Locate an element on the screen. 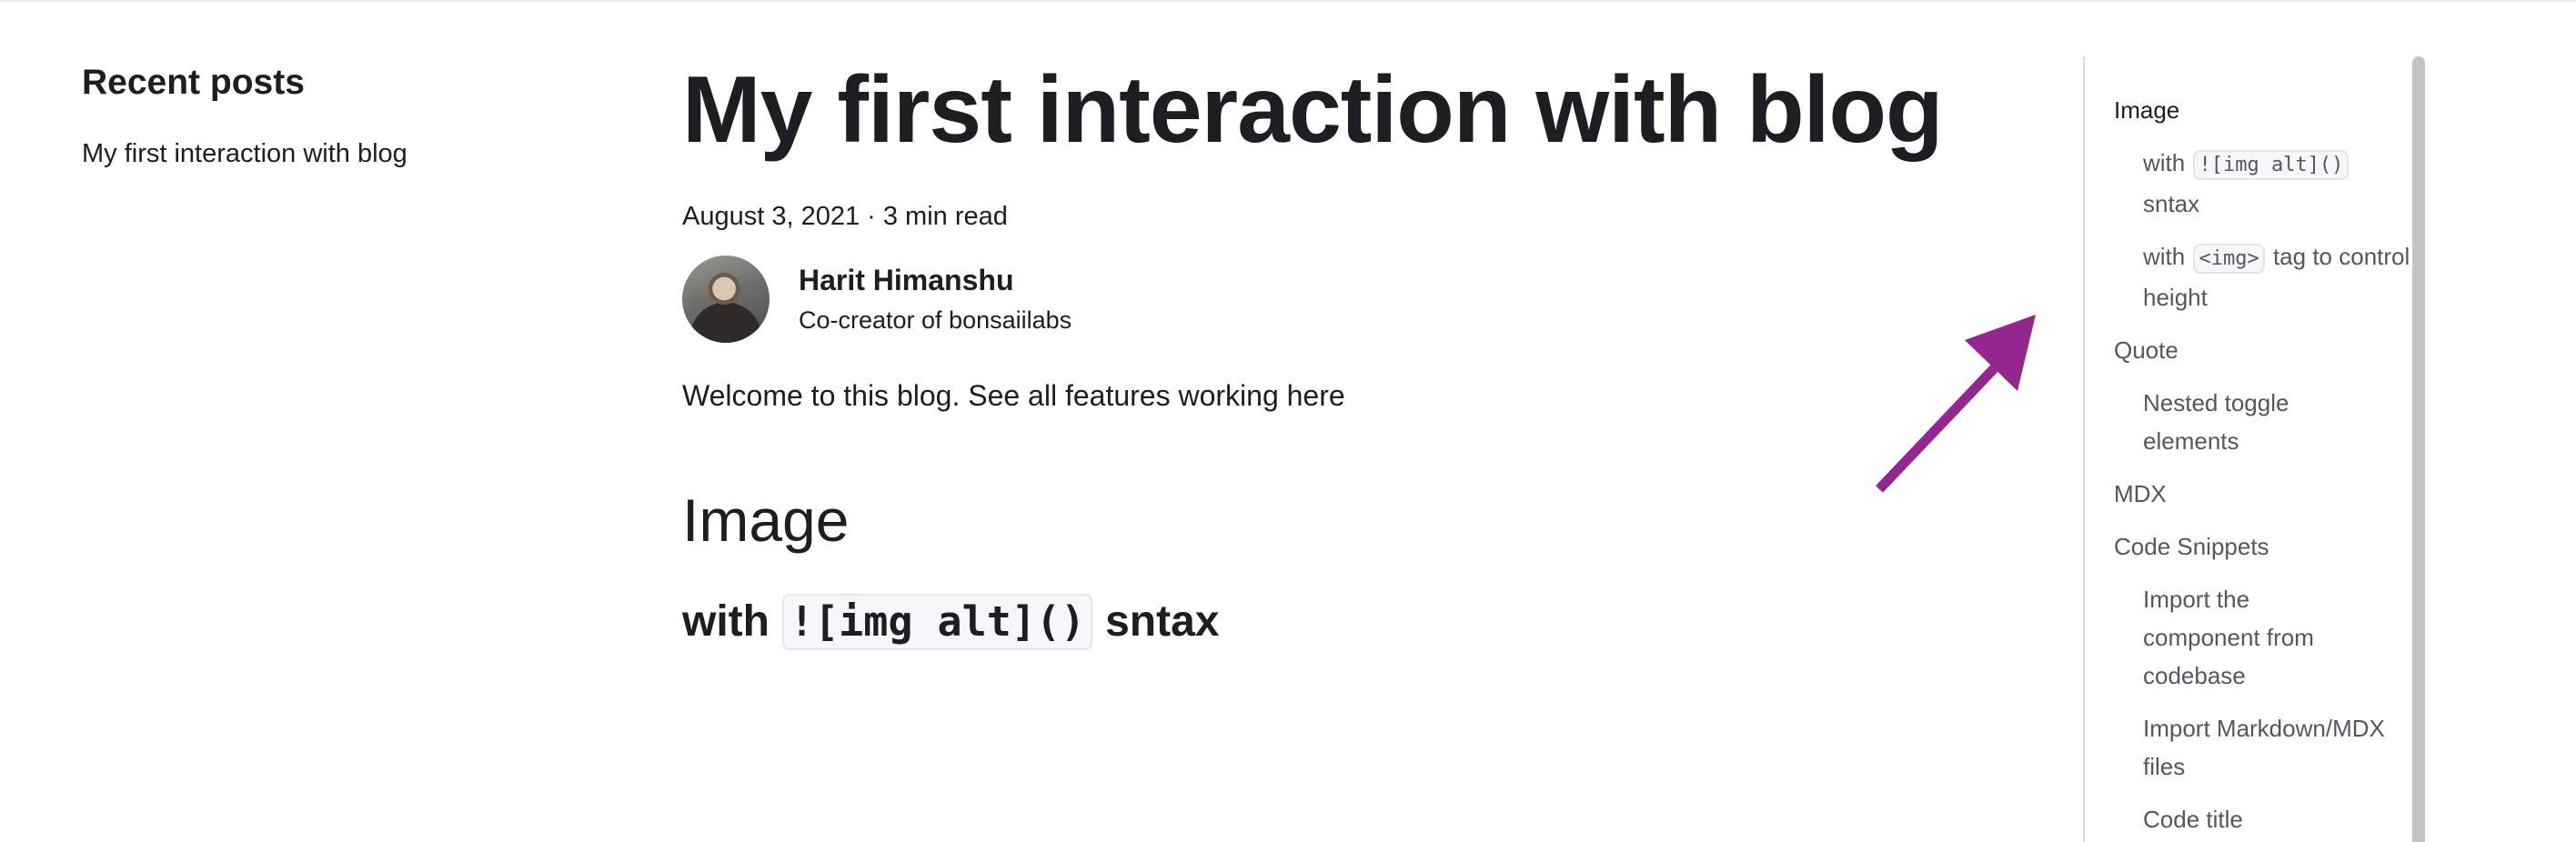 The image size is (2576, 842). toc-item-quote: Quote is located at coordinates (2267, 350).